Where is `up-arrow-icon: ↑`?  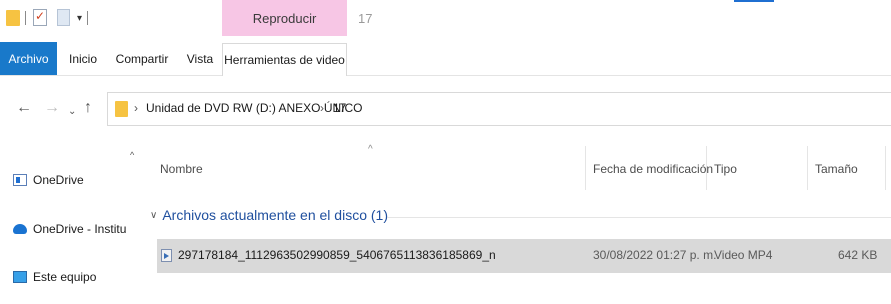
up-arrow-icon: ↑ is located at coordinates (88, 108).